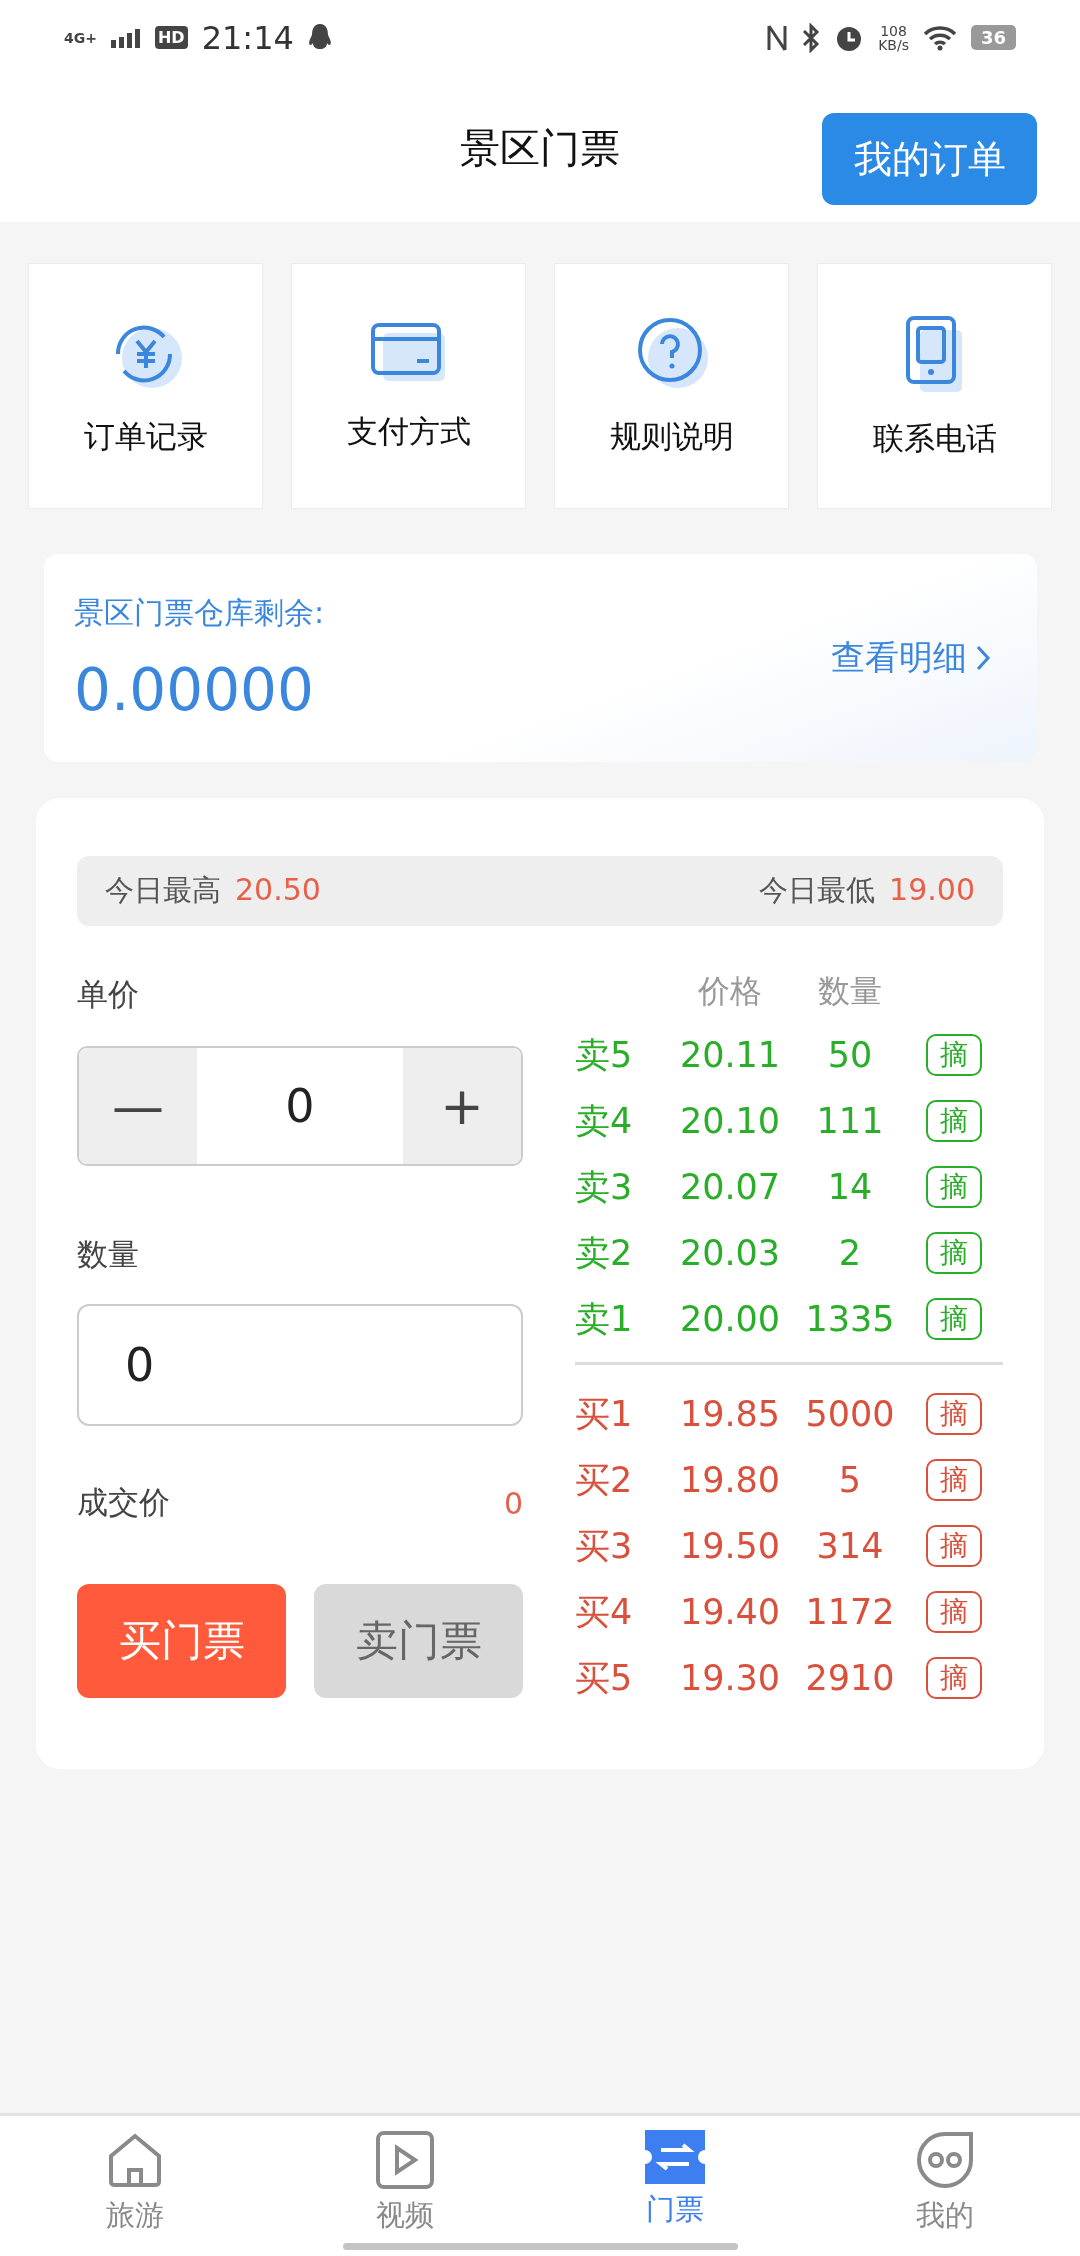  What do you see at coordinates (418, 1641) in the screenshot?
I see `sell-button: 卖门票` at bounding box center [418, 1641].